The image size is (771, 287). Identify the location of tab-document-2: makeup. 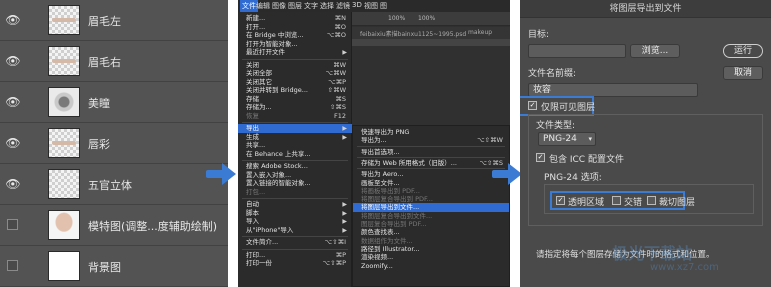
(480, 32).